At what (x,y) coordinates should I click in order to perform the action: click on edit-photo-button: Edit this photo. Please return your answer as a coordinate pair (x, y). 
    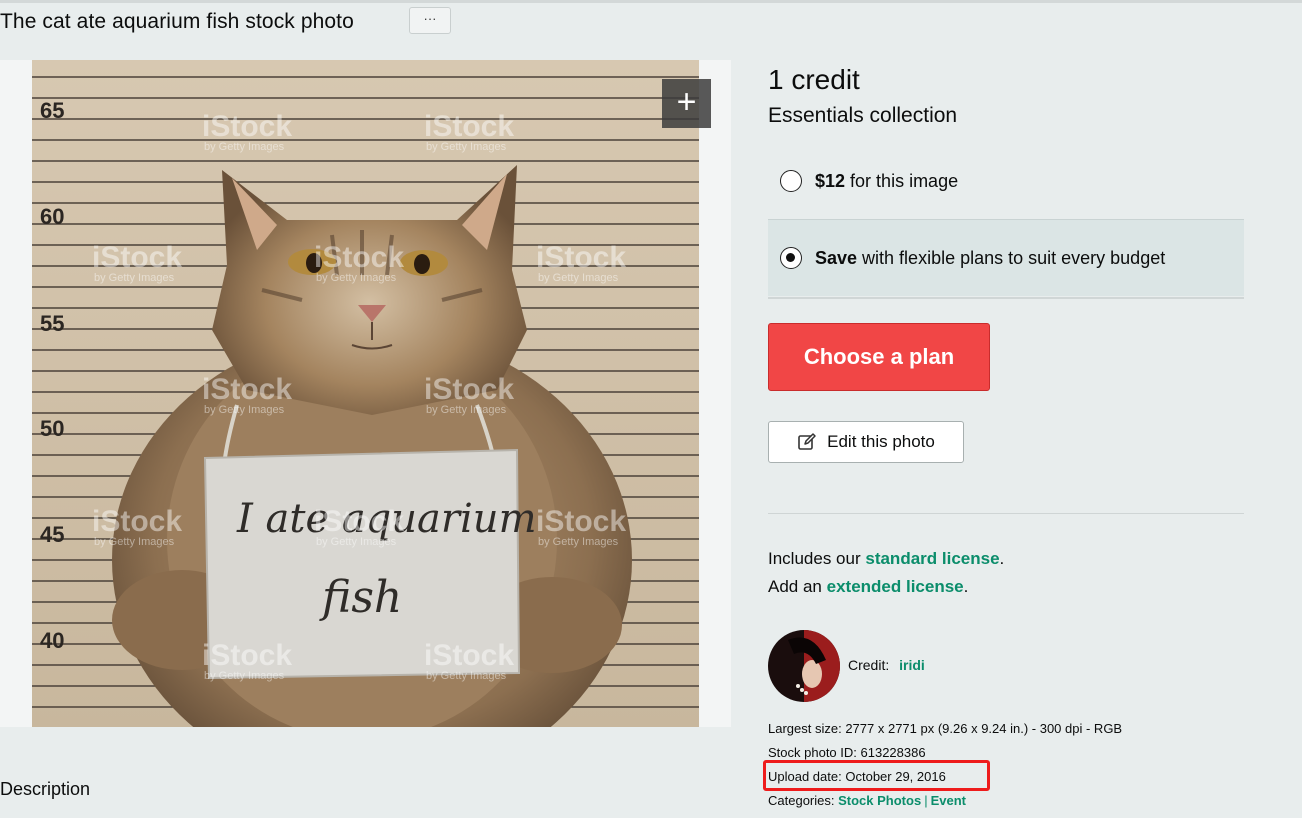
    Looking at the image, I should click on (866, 442).